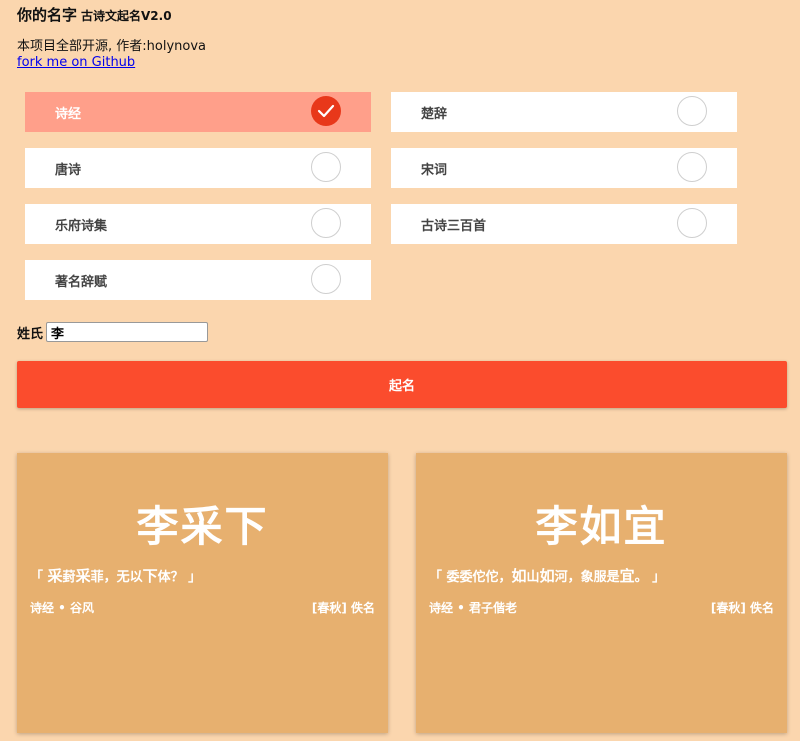 This screenshot has height=741, width=800. I want to click on header: 你的名字 古诗文起名V2.0, so click(94, 15).